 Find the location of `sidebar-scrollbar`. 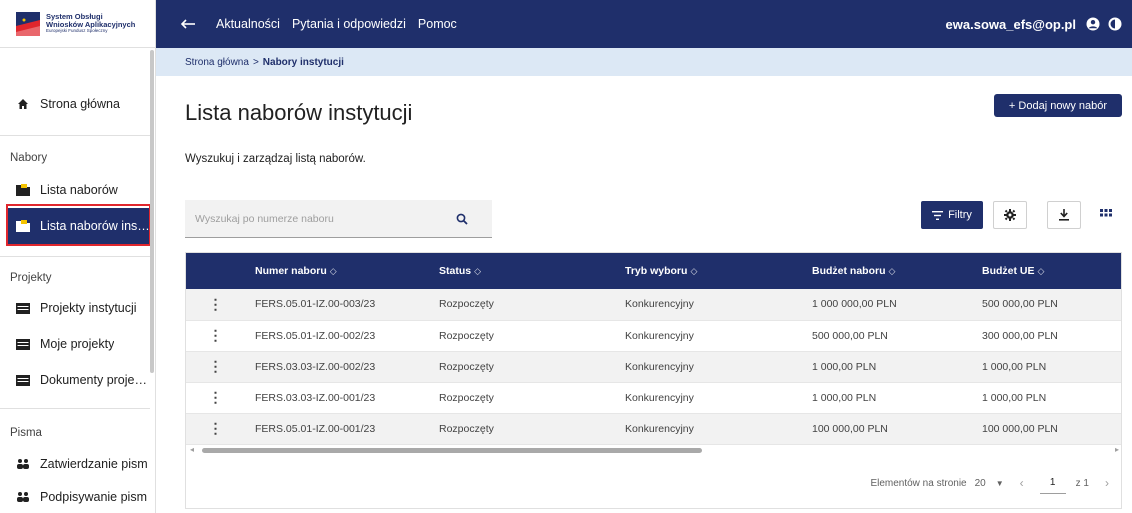

sidebar-scrollbar is located at coordinates (152, 211).